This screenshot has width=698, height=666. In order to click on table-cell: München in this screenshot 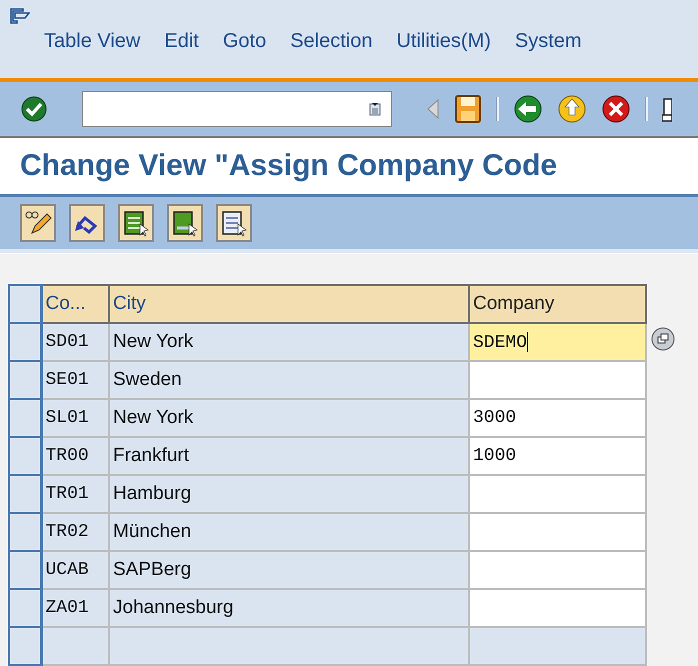, I will do `click(289, 532)`.